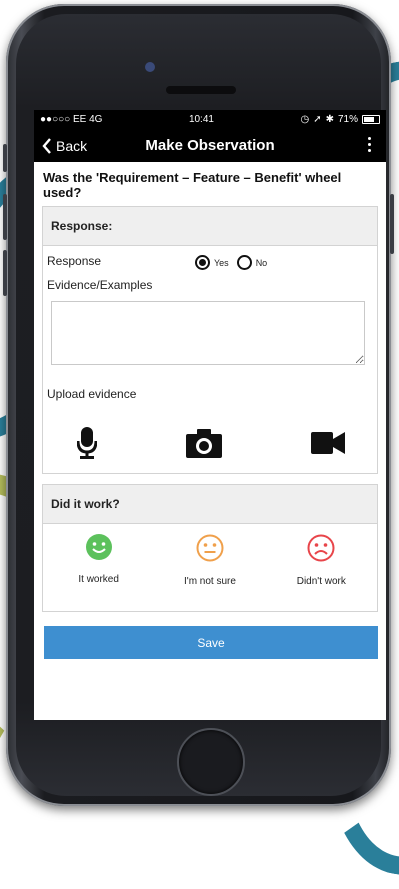  Describe the element at coordinates (210, 504) in the screenshot. I see `did-it-work-header: Did it work?` at that location.